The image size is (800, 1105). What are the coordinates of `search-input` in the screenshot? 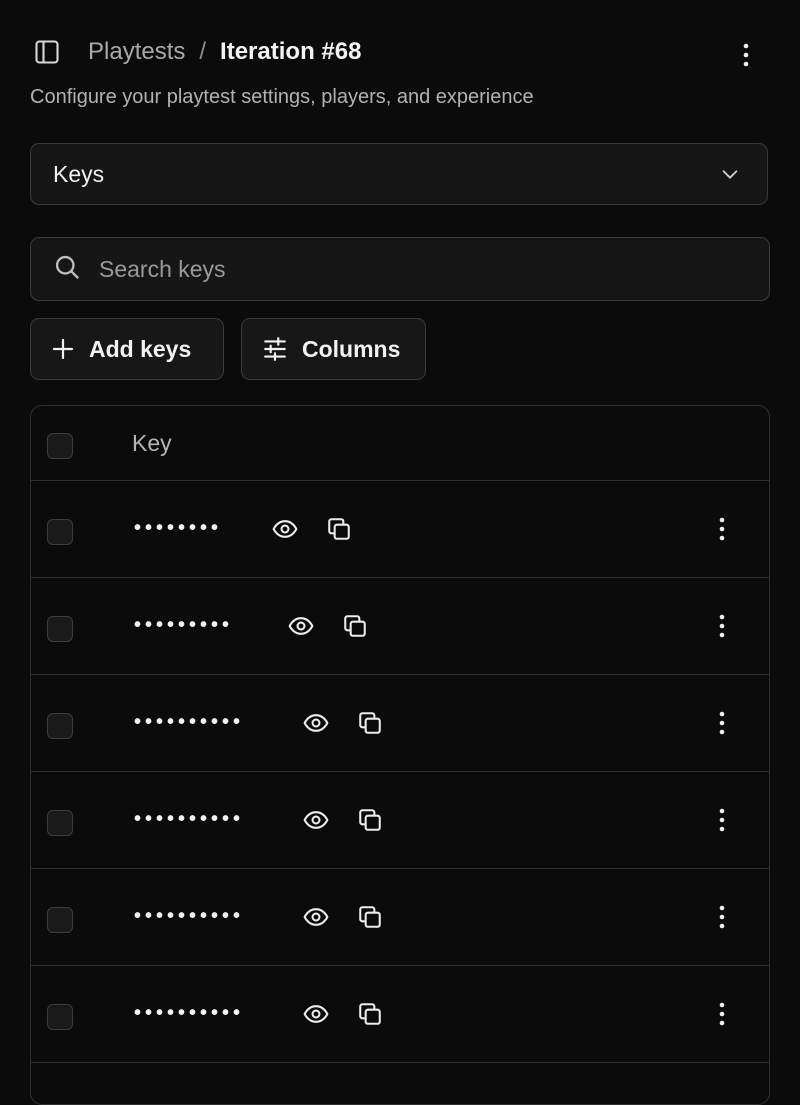 It's located at (399, 269).